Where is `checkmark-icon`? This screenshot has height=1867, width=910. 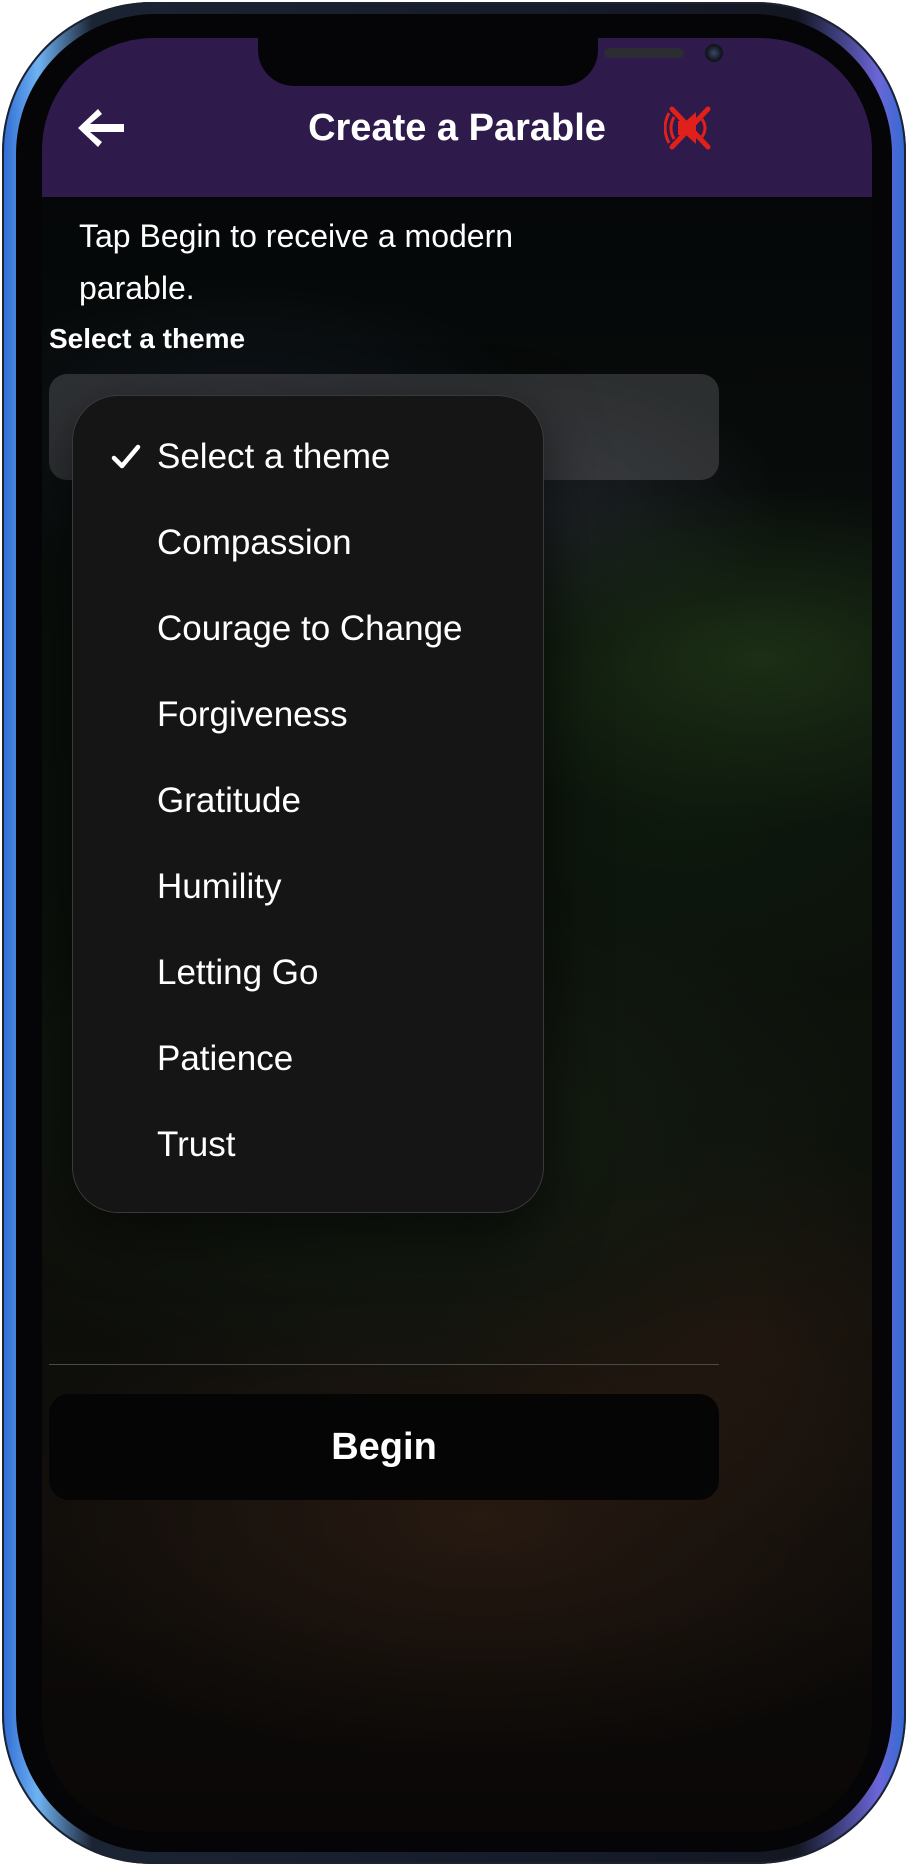
checkmark-icon is located at coordinates (126, 457).